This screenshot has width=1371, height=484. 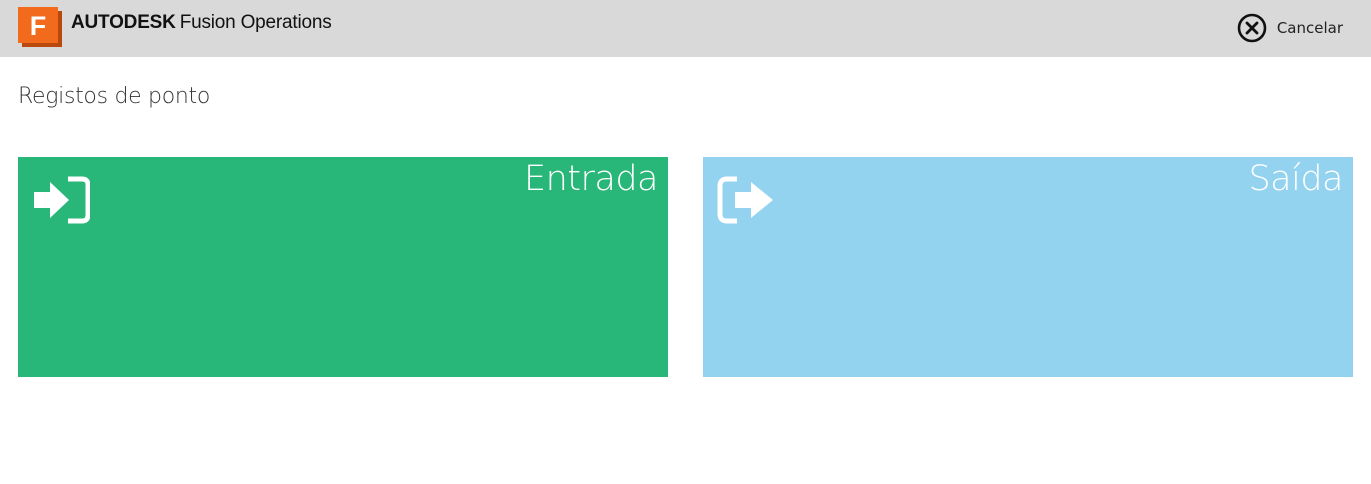 I want to click on clock-out-label: Saída, so click(x=1295, y=179).